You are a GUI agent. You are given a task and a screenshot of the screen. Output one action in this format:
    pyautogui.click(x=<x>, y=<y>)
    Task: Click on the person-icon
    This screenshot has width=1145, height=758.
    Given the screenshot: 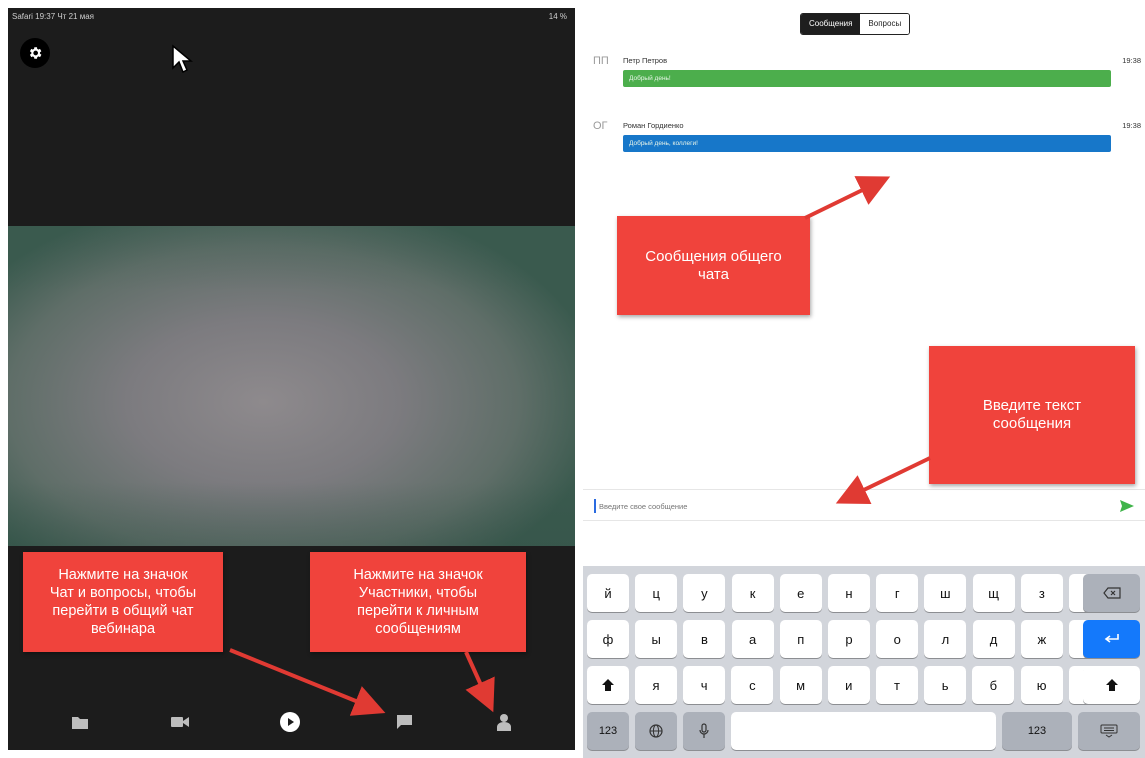 What is the action you would take?
    pyautogui.click(x=504, y=722)
    